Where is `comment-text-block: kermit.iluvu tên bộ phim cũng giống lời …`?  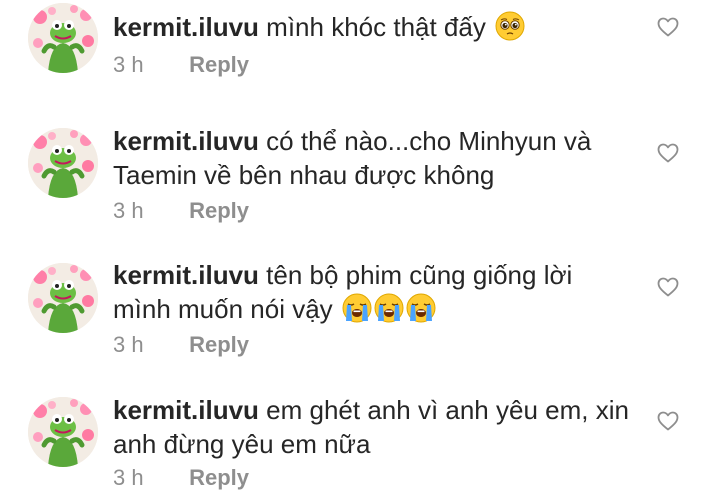 comment-text-block: kermit.iluvu tên bộ phim cũng giống lời … is located at coordinates (373, 292).